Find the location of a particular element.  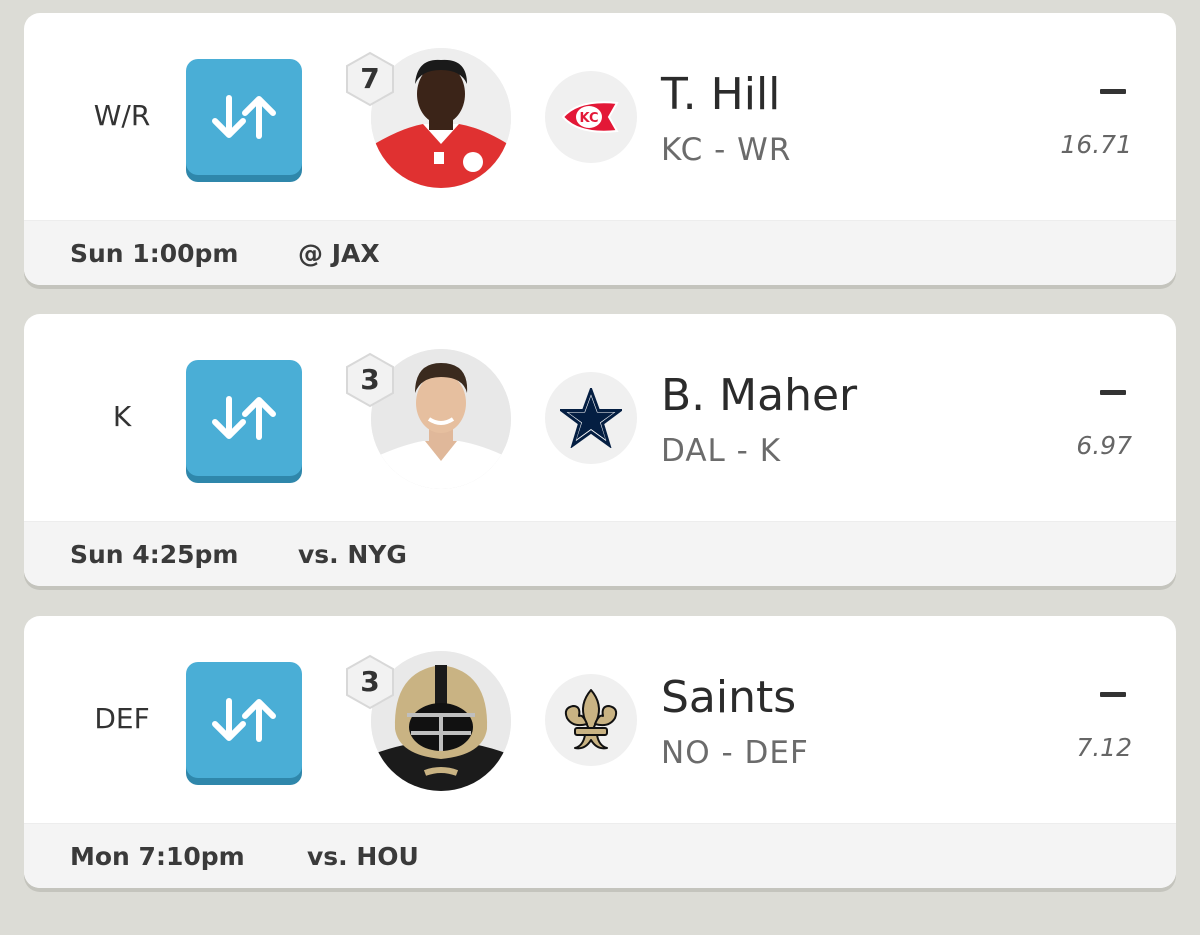

game-time: Sun 1:00pm is located at coordinates (154, 253).